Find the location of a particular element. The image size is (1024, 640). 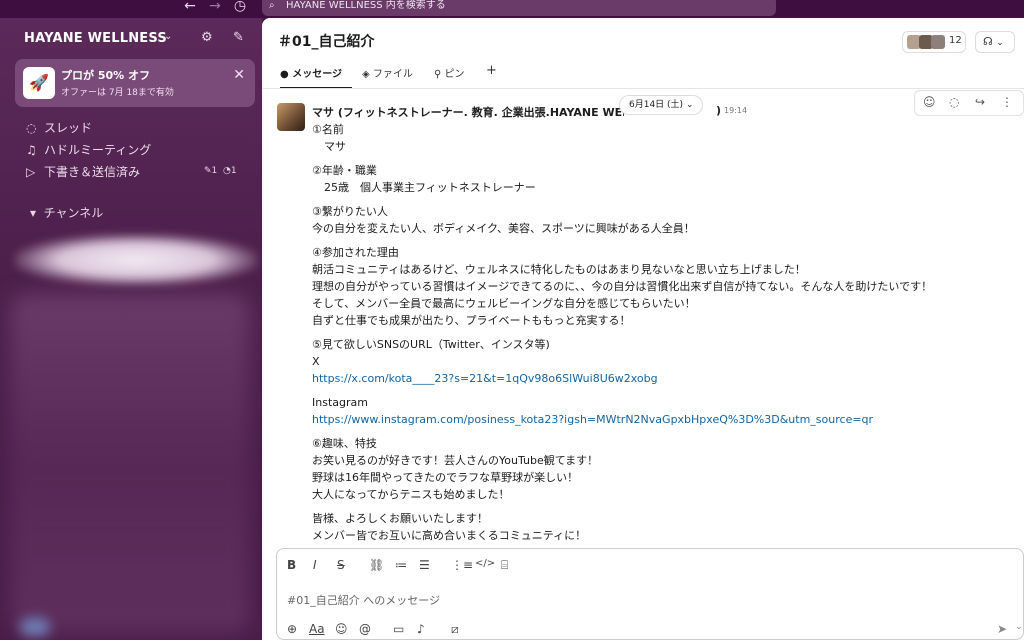

message-line: ③繋がりたい人 is located at coordinates (350, 211).